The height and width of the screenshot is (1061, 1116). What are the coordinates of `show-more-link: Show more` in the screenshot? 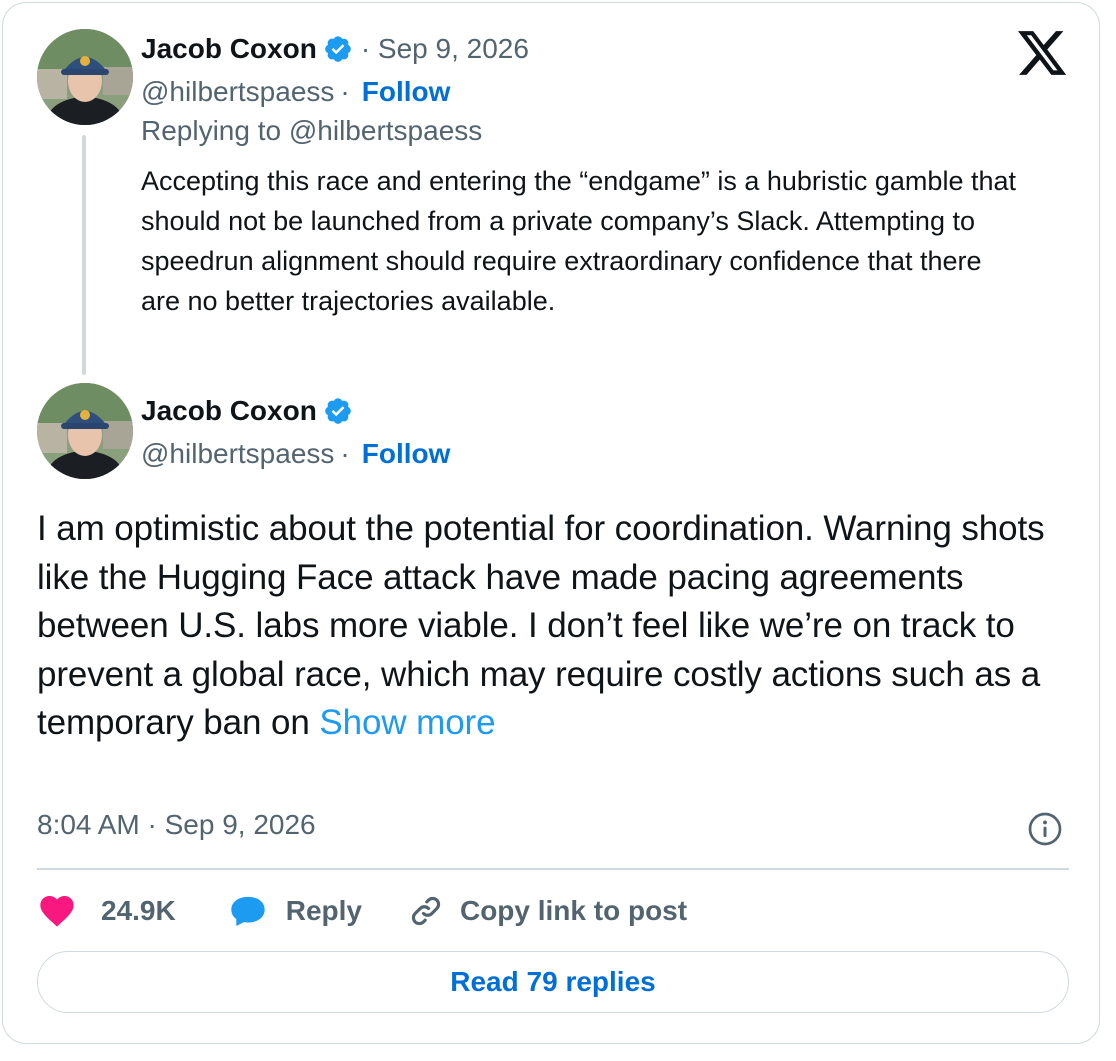 It's located at (407, 722).